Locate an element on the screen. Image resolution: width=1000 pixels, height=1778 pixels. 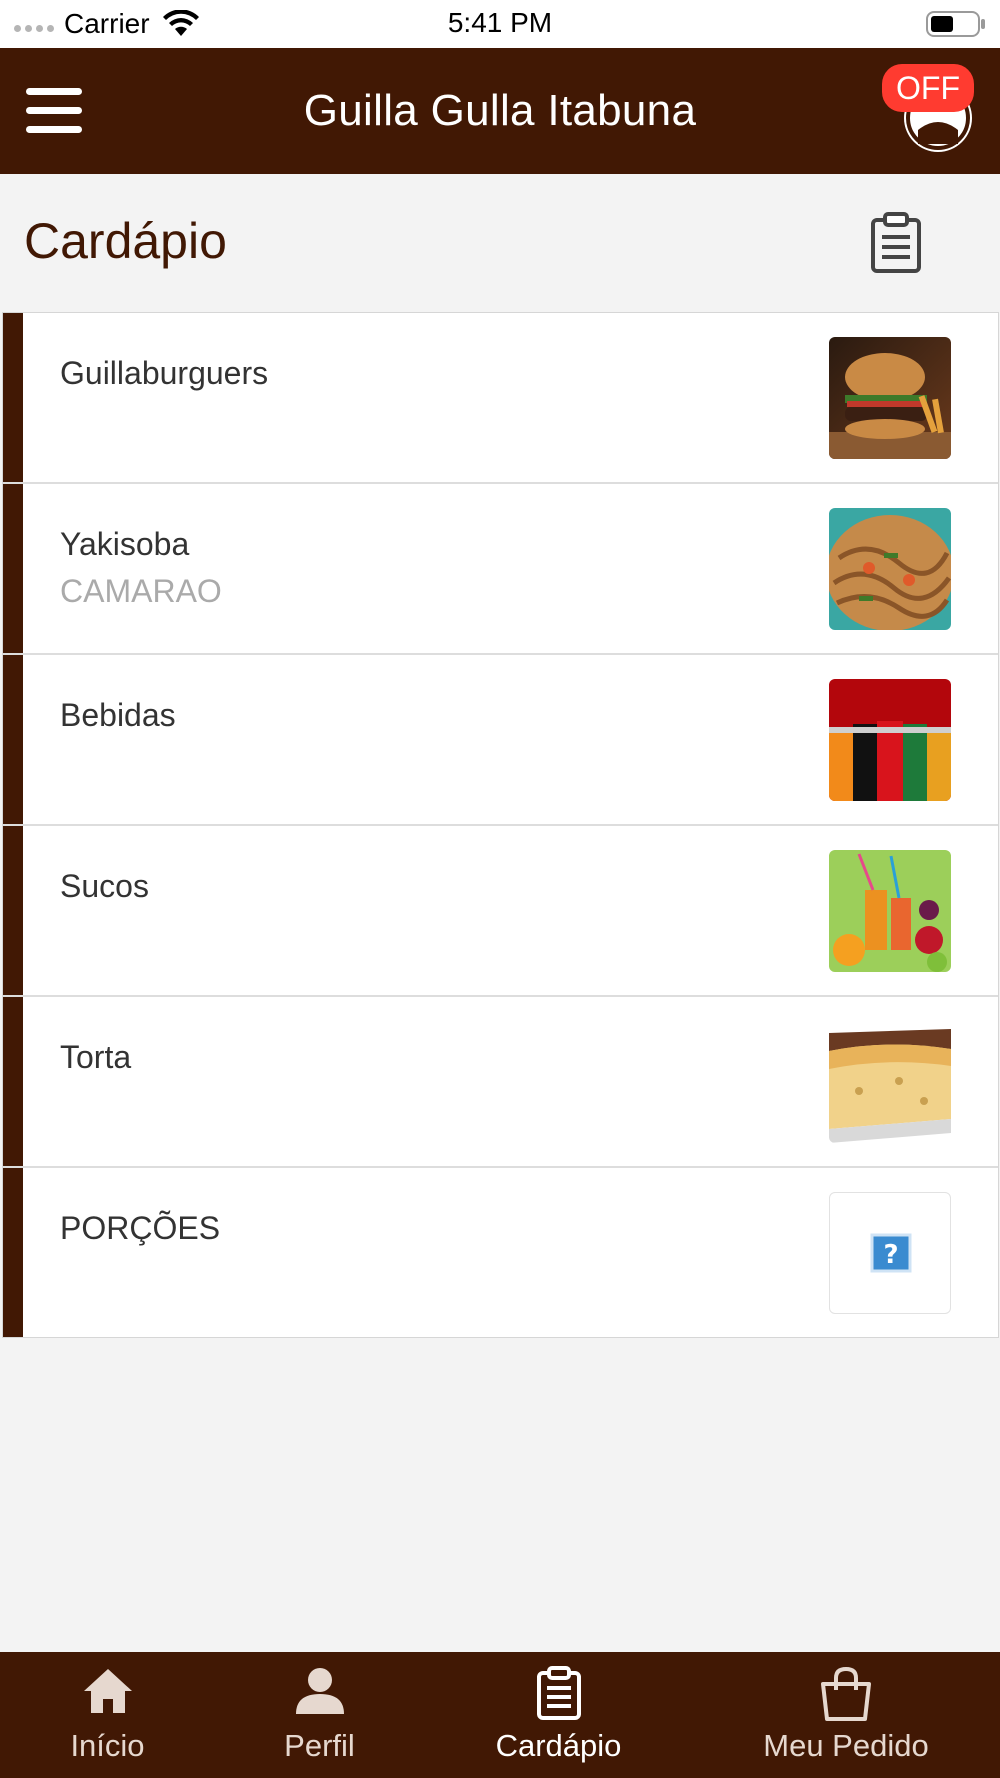
list-item: Yakisoba CAMARAO is located at coordinates (500, 569).